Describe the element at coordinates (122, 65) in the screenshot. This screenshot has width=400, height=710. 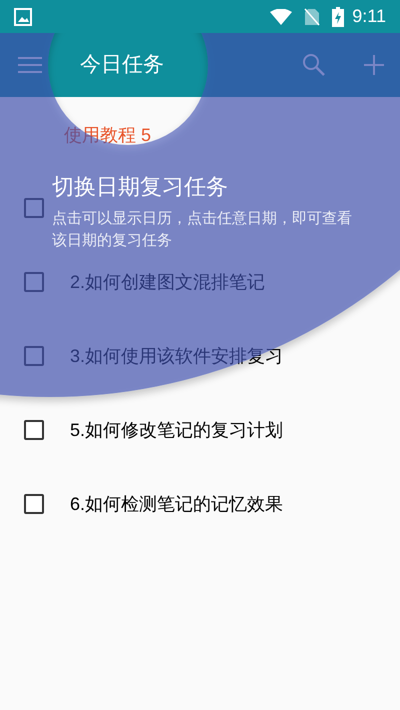
I see `app-title: 今日任务` at that location.